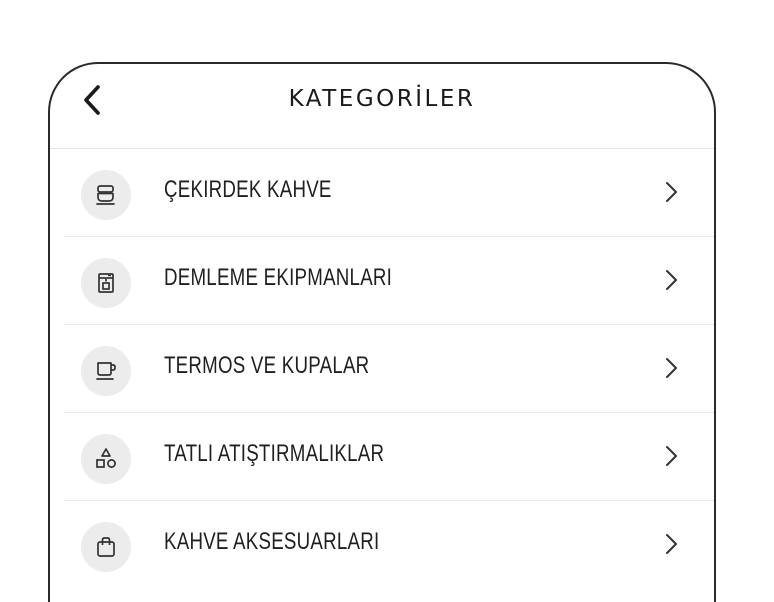 Image resolution: width=774 pixels, height=602 pixels. Describe the element at coordinates (382, 99) in the screenshot. I see `page-title: KATEGORİLER` at that location.